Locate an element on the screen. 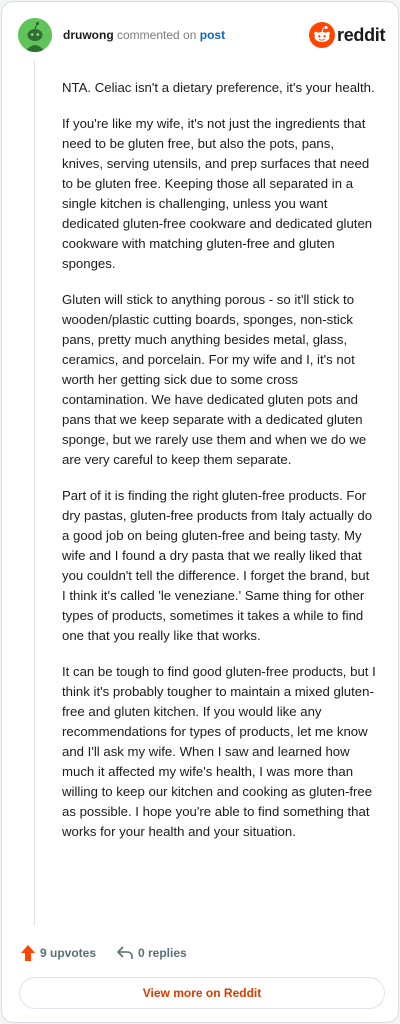  action-text: commented on is located at coordinates (157, 35).